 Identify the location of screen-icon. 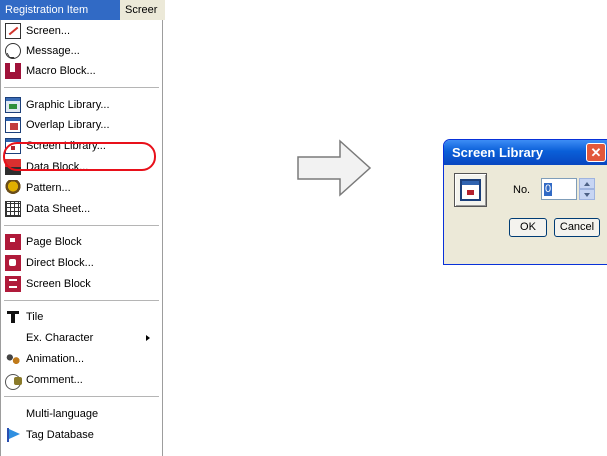
(13, 31).